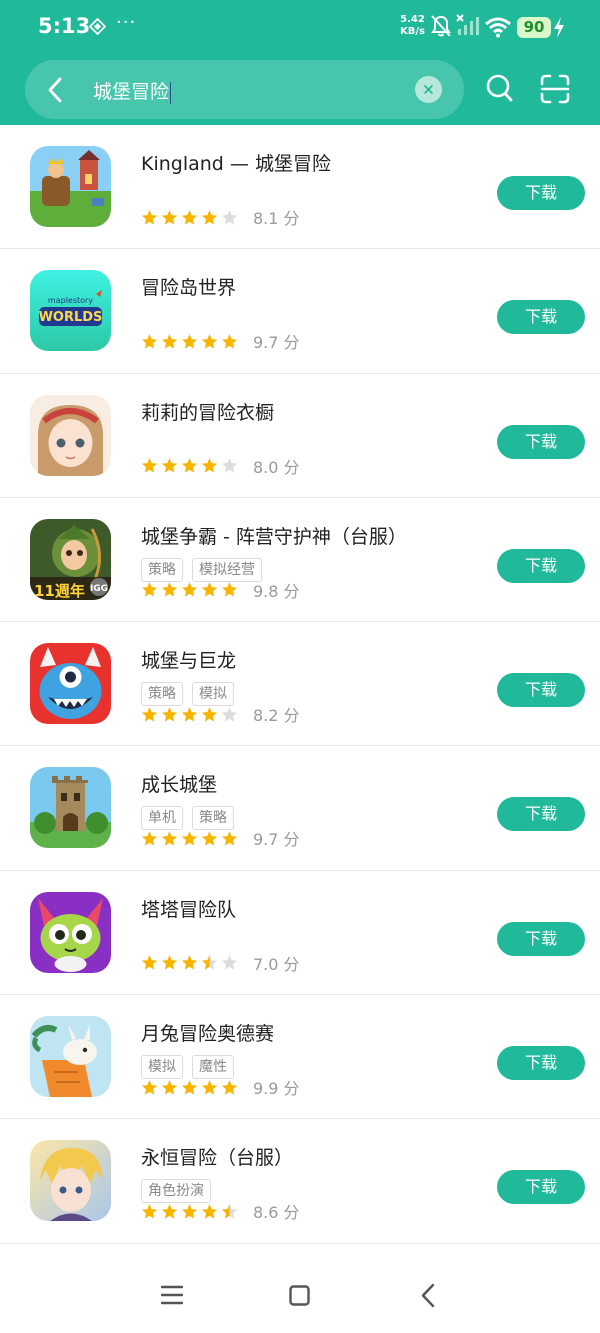 The width and height of the screenshot is (600, 1333). I want to click on app-rating: 8.0 分, so click(220, 466).